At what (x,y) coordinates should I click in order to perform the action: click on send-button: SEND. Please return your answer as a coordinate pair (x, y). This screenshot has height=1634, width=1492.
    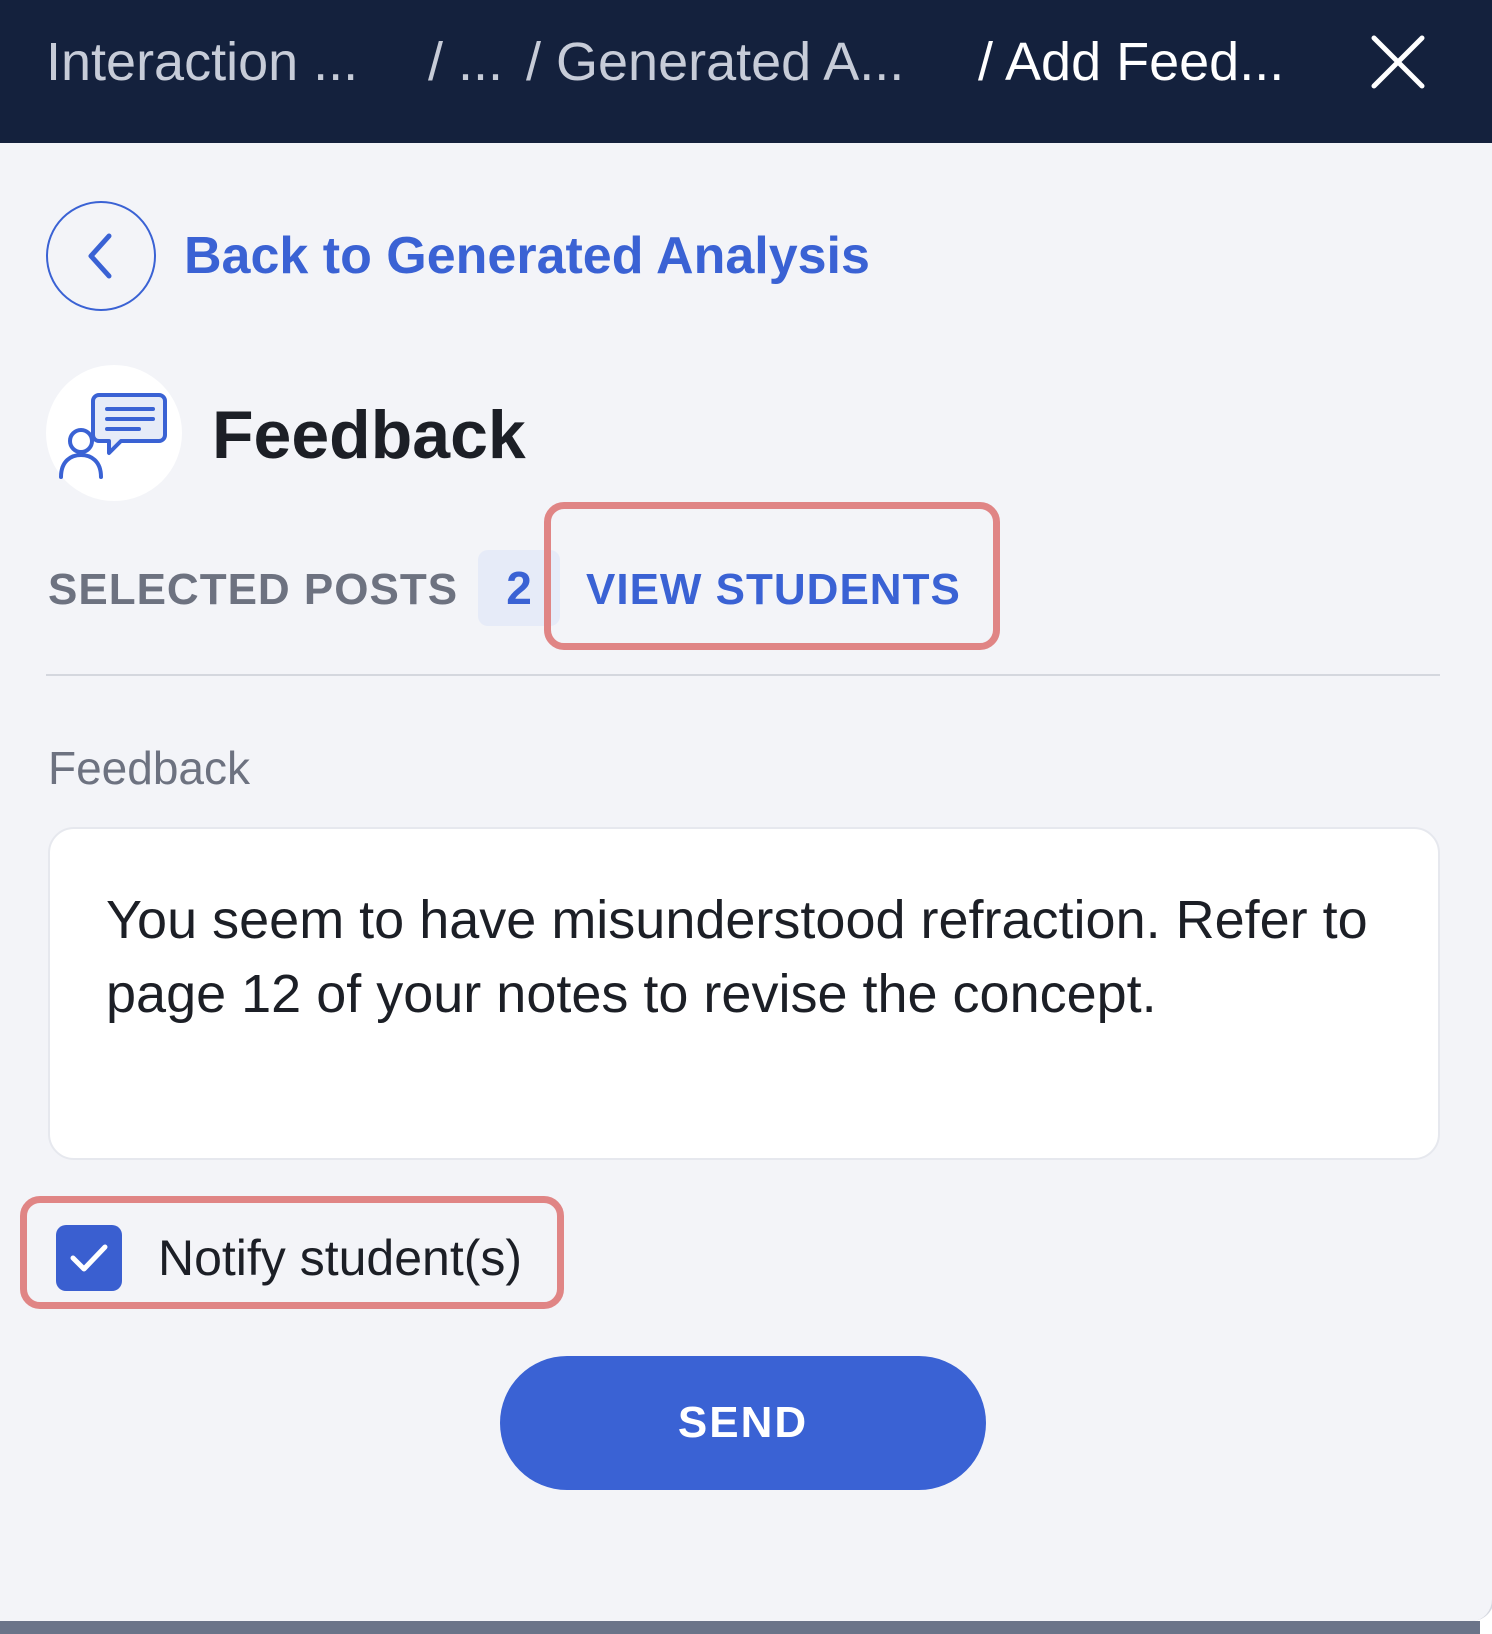
    Looking at the image, I should click on (743, 1423).